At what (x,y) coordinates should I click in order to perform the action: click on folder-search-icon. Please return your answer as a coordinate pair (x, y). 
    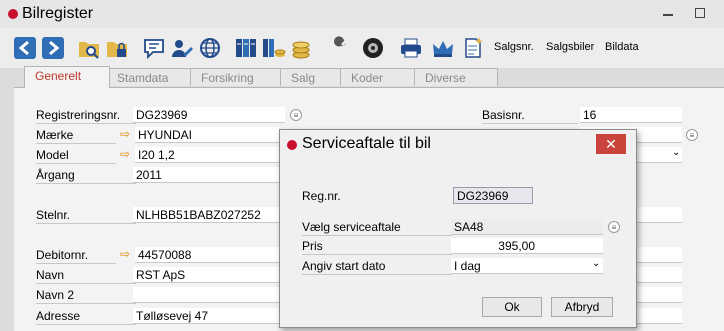
    Looking at the image, I should click on (89, 48).